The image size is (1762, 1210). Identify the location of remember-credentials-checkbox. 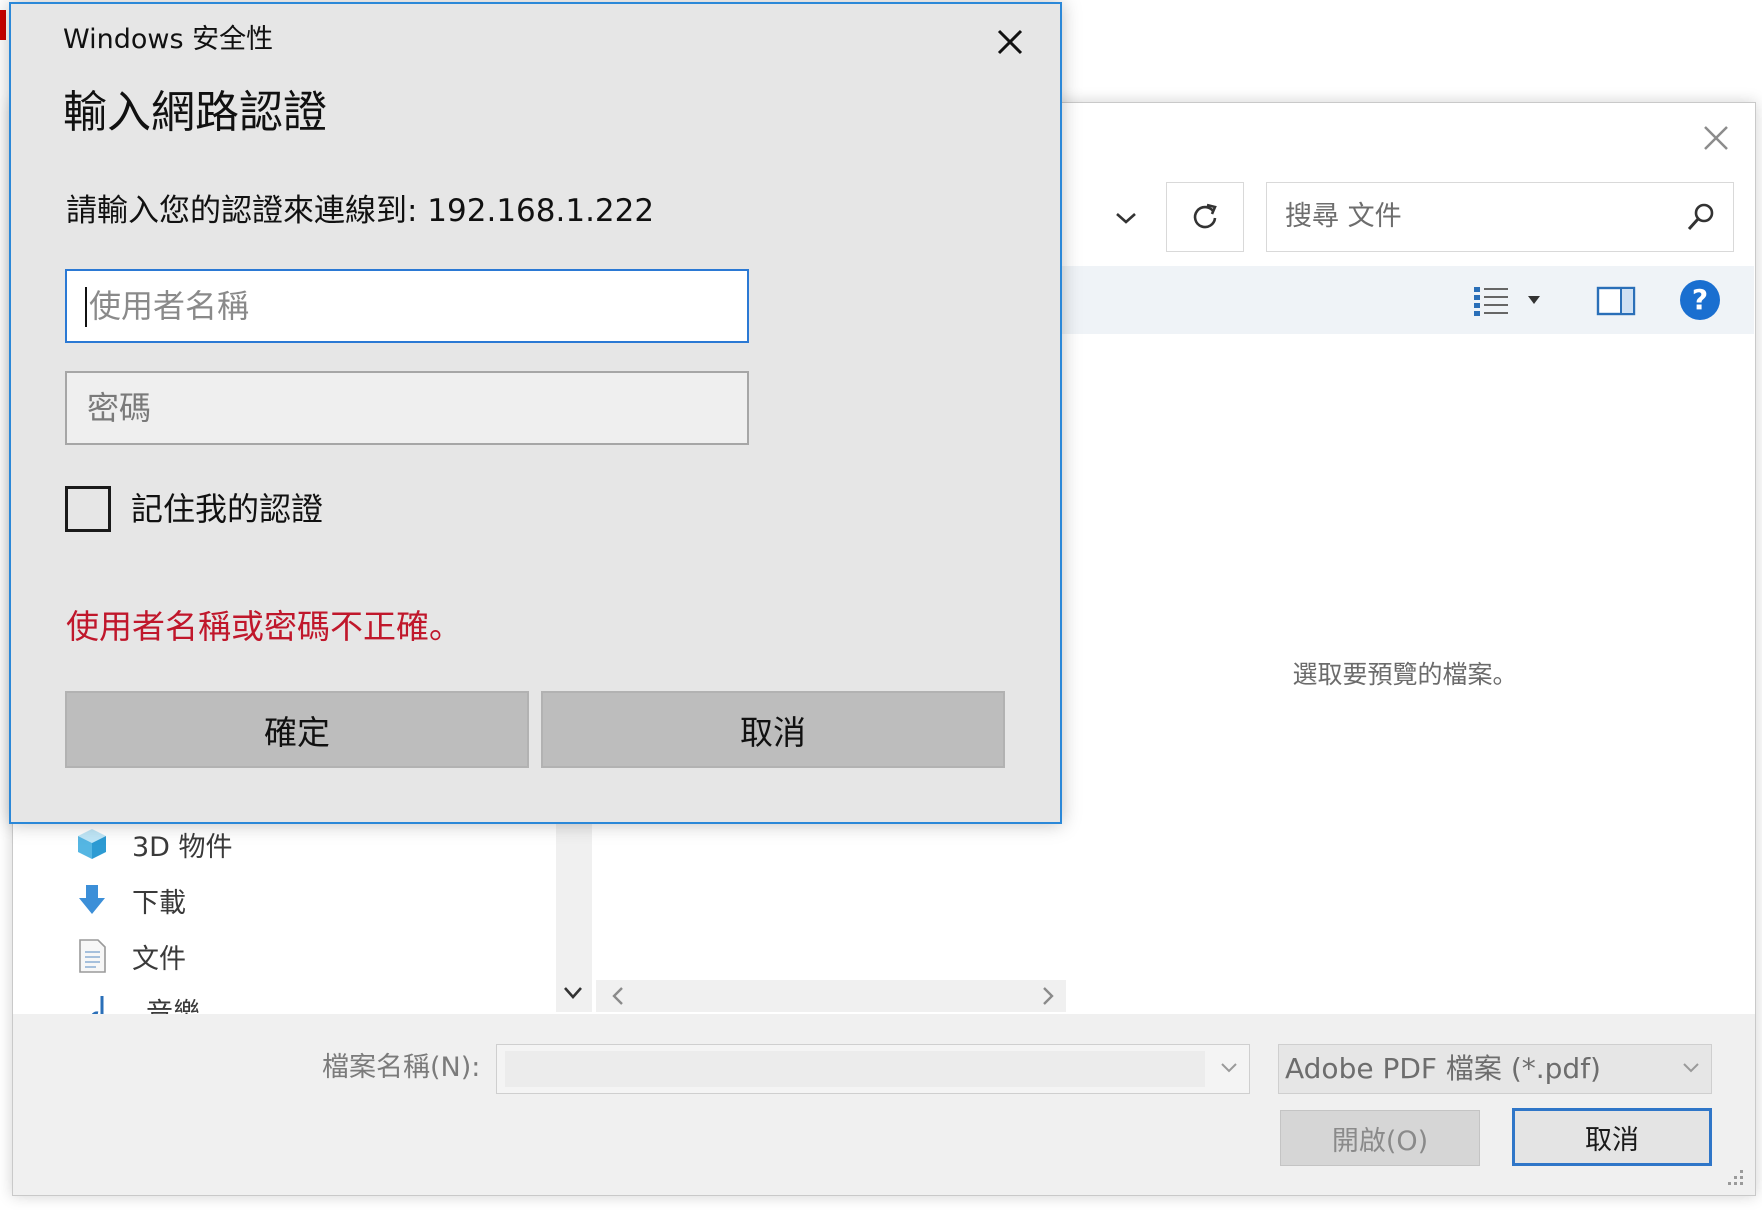
(88, 509).